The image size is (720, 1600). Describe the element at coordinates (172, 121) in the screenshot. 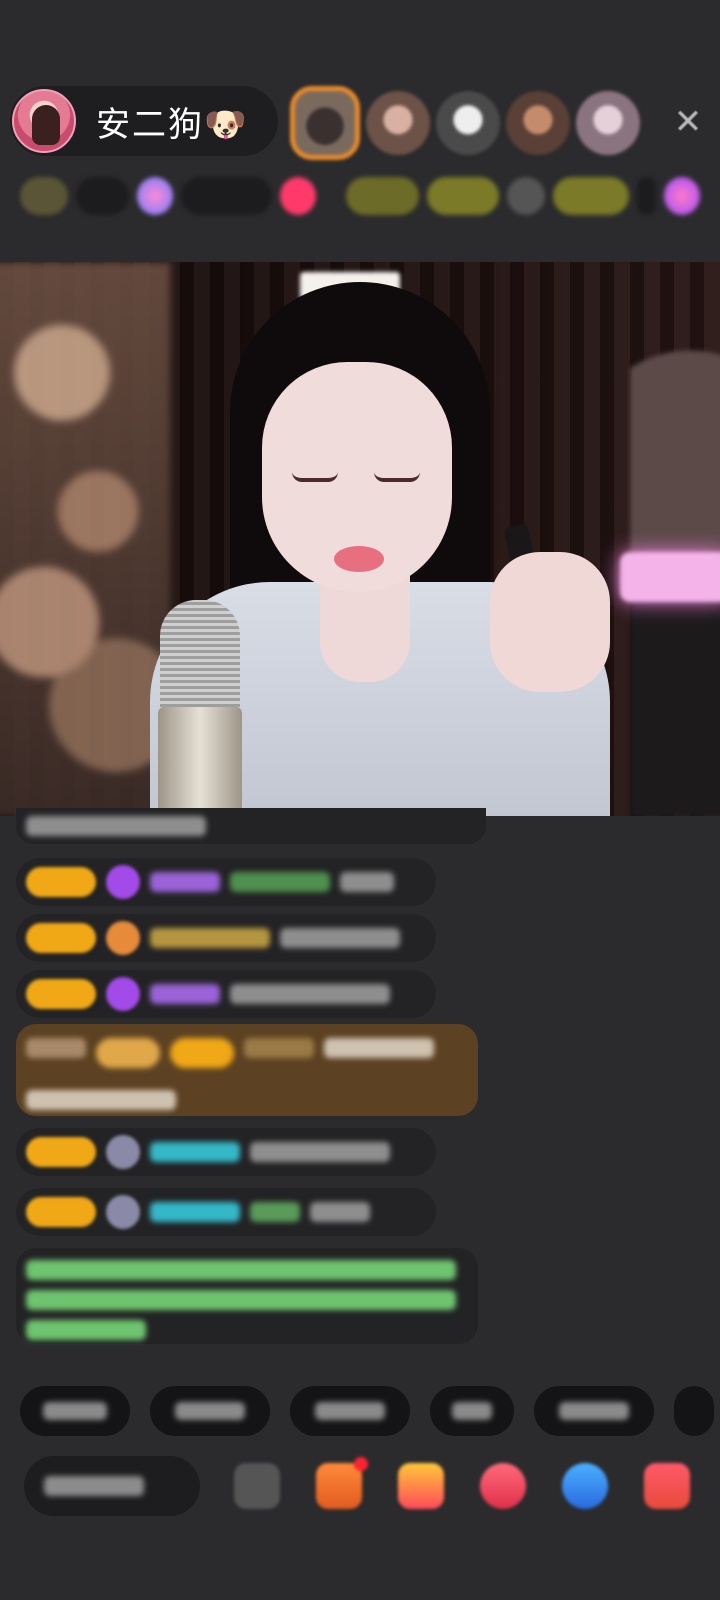

I see `host-name: 安二狗🐶` at that location.